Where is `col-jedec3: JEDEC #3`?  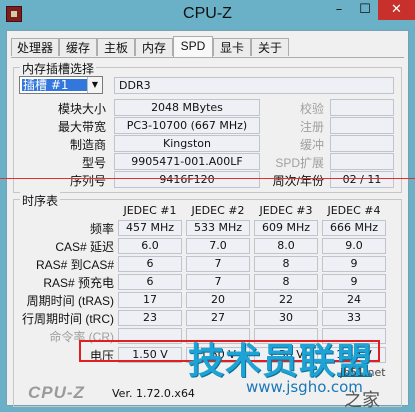 col-jedec3: JEDEC #3 is located at coordinates (286, 210).